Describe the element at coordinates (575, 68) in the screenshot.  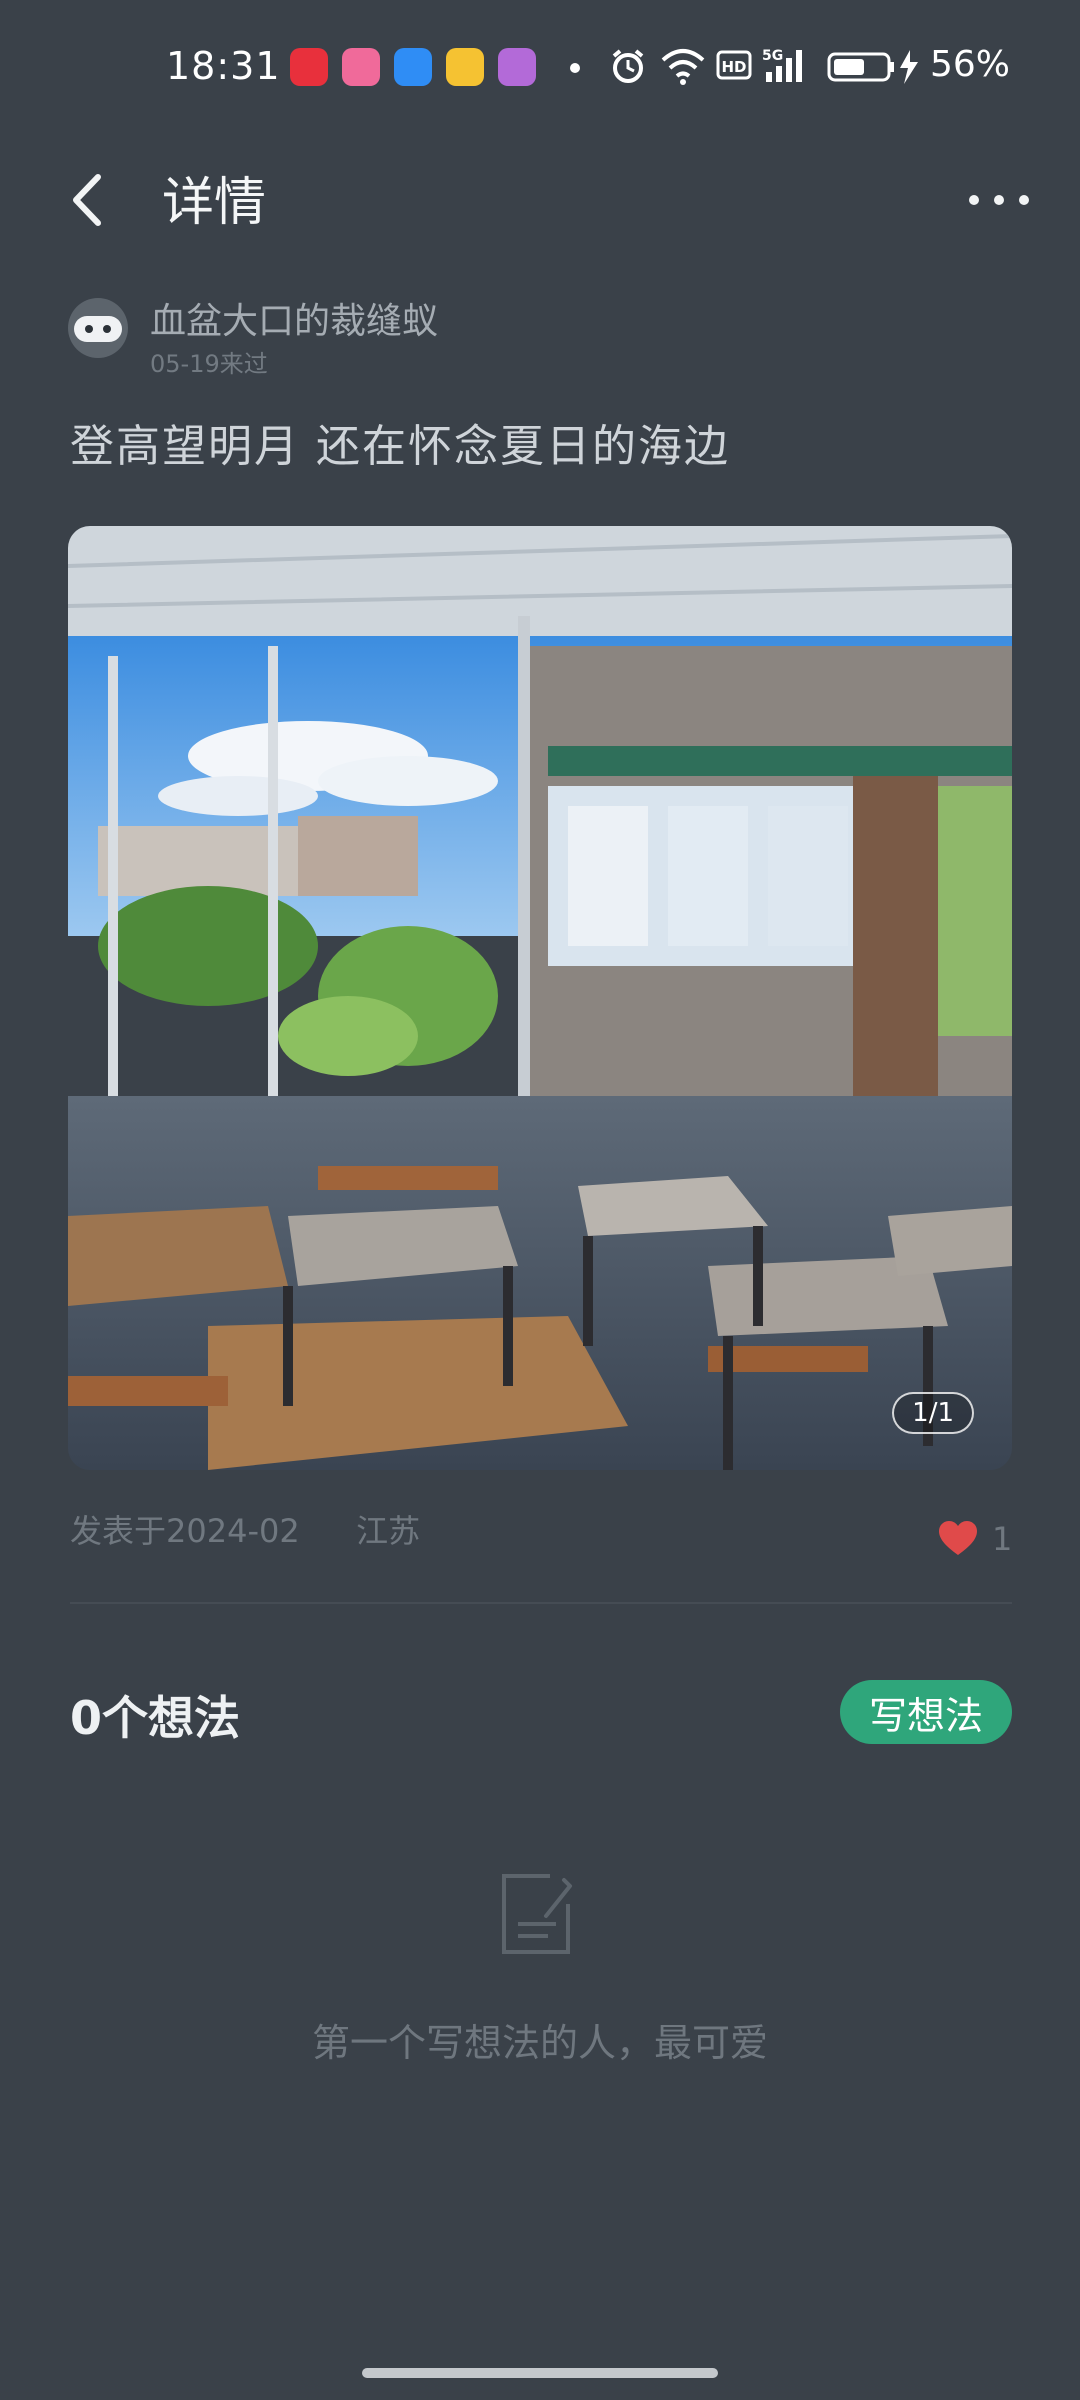
I see `notification-dot-icon` at that location.